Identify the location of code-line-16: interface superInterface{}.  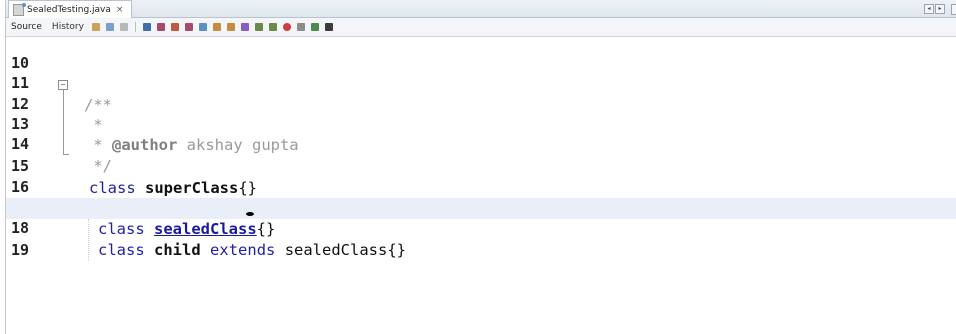
(481, 197).